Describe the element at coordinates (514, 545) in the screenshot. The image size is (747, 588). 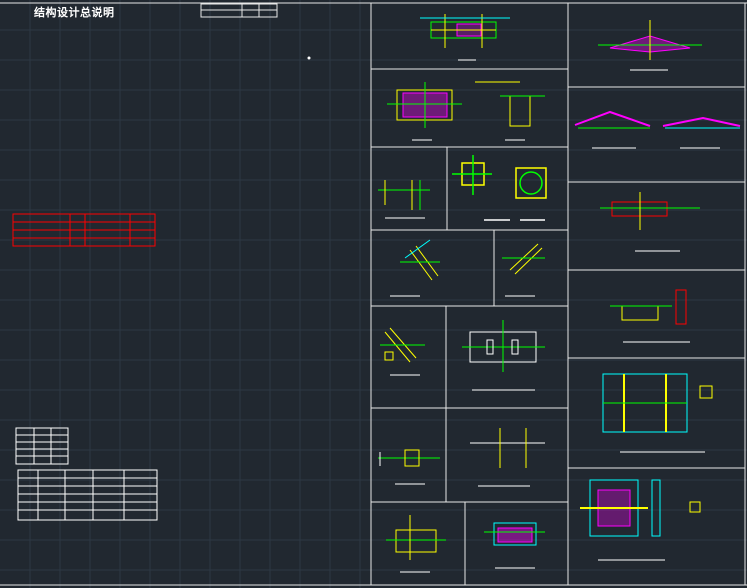
I see `detail-anchor-right` at that location.